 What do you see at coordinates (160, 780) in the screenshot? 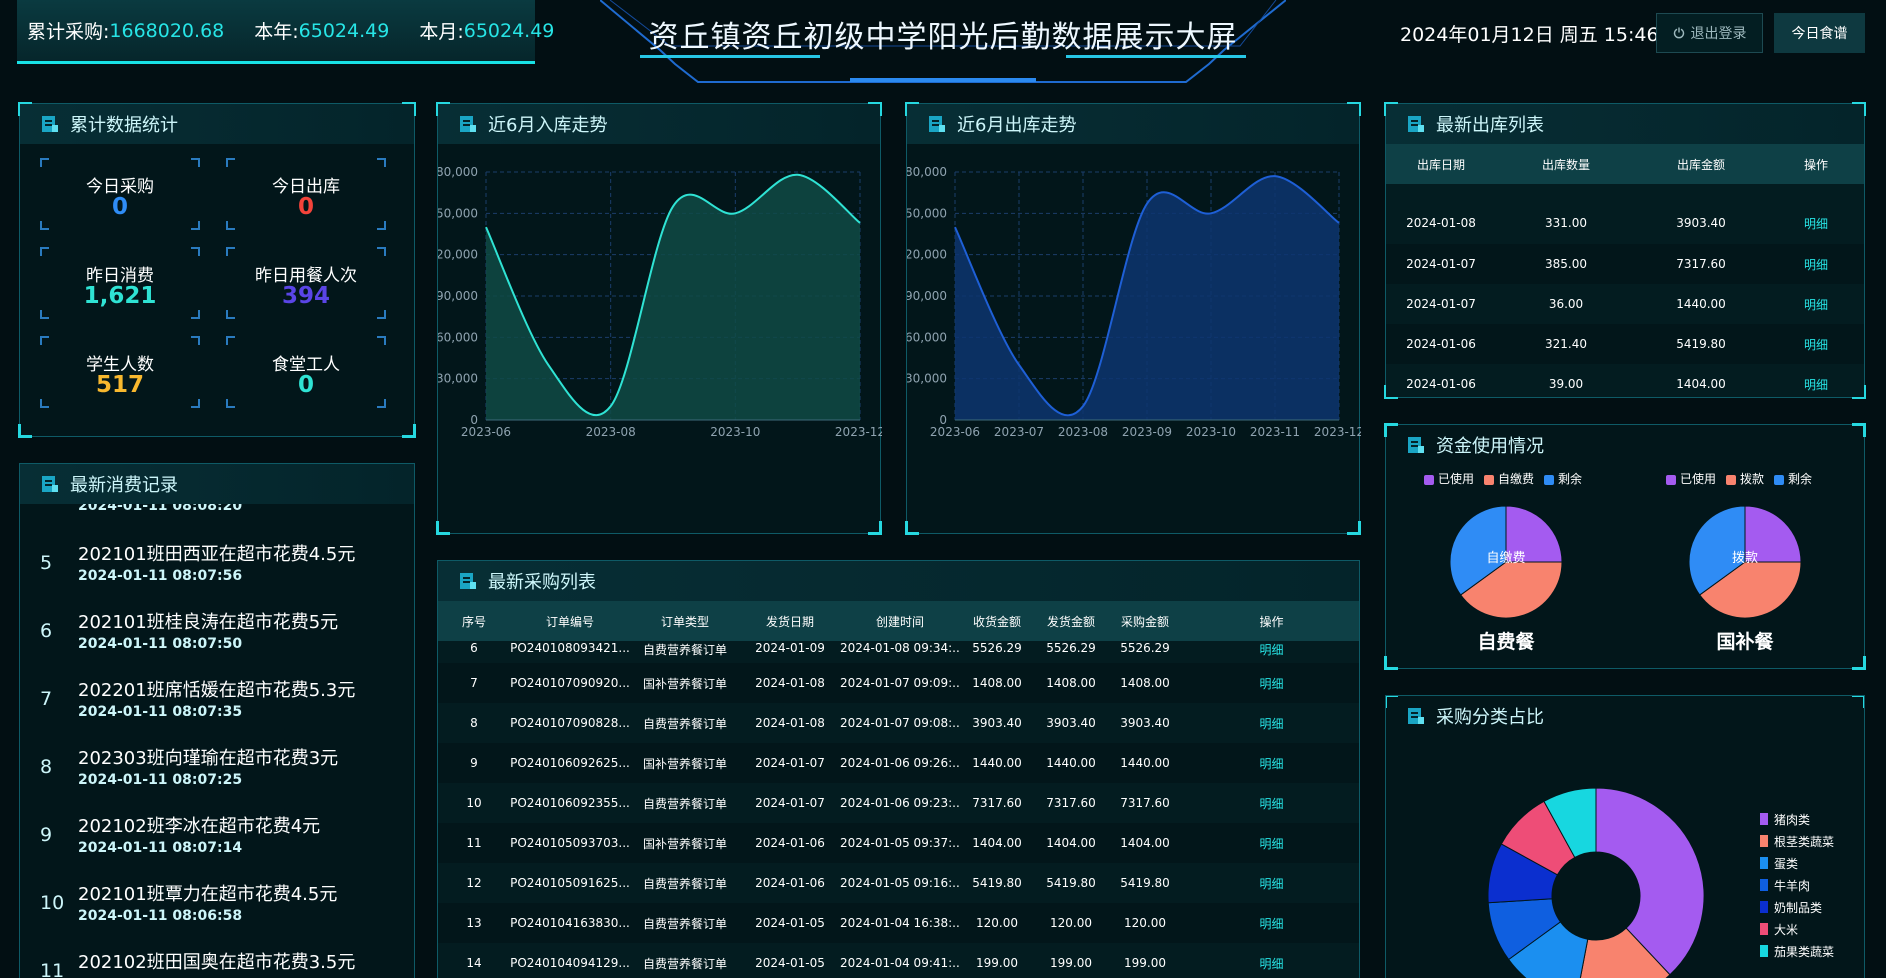
I see `consumption-time: 2024-01-11 08:07:25` at bounding box center [160, 780].